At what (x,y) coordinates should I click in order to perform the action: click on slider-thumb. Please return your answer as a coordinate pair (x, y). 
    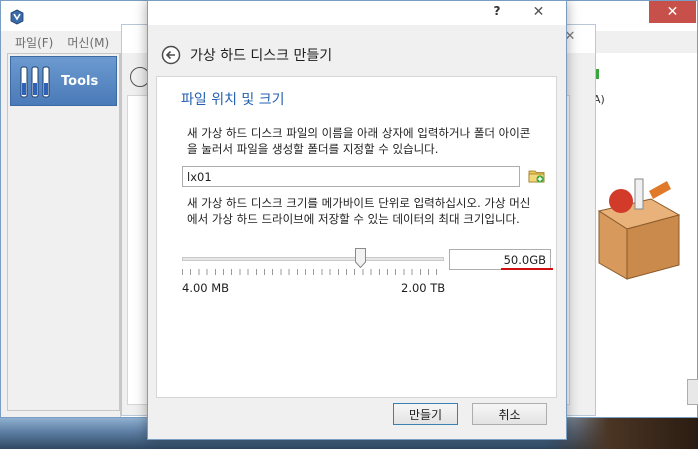
    Looking at the image, I should click on (361, 258).